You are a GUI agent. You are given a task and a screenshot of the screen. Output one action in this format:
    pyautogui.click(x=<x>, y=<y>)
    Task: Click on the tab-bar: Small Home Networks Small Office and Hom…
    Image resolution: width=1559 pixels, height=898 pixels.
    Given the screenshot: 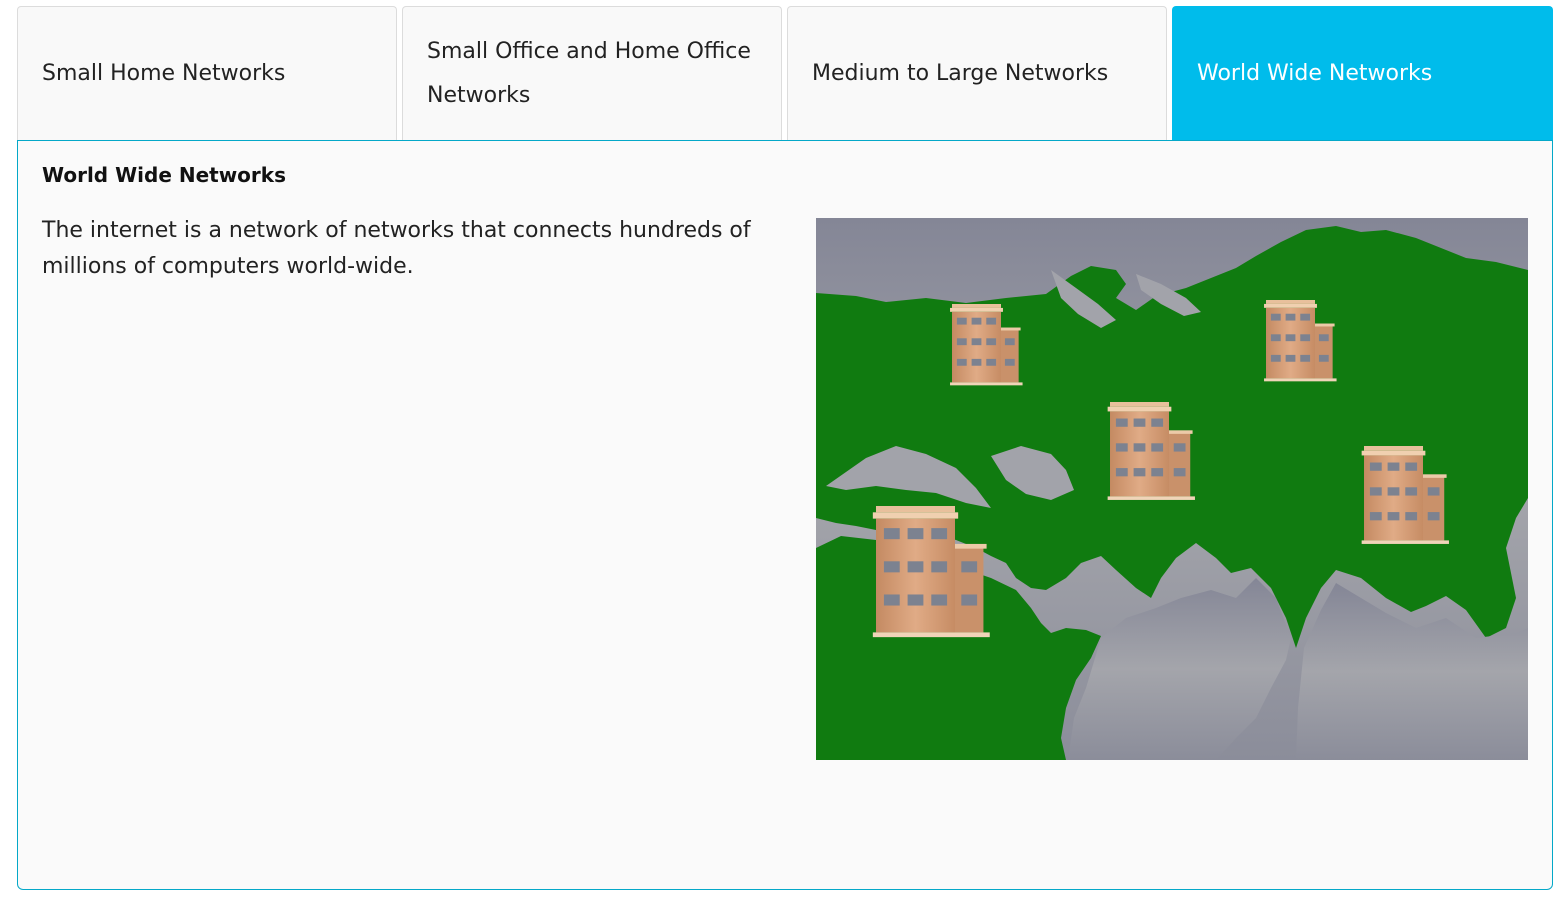 What is the action you would take?
    pyautogui.click(x=785, y=73)
    